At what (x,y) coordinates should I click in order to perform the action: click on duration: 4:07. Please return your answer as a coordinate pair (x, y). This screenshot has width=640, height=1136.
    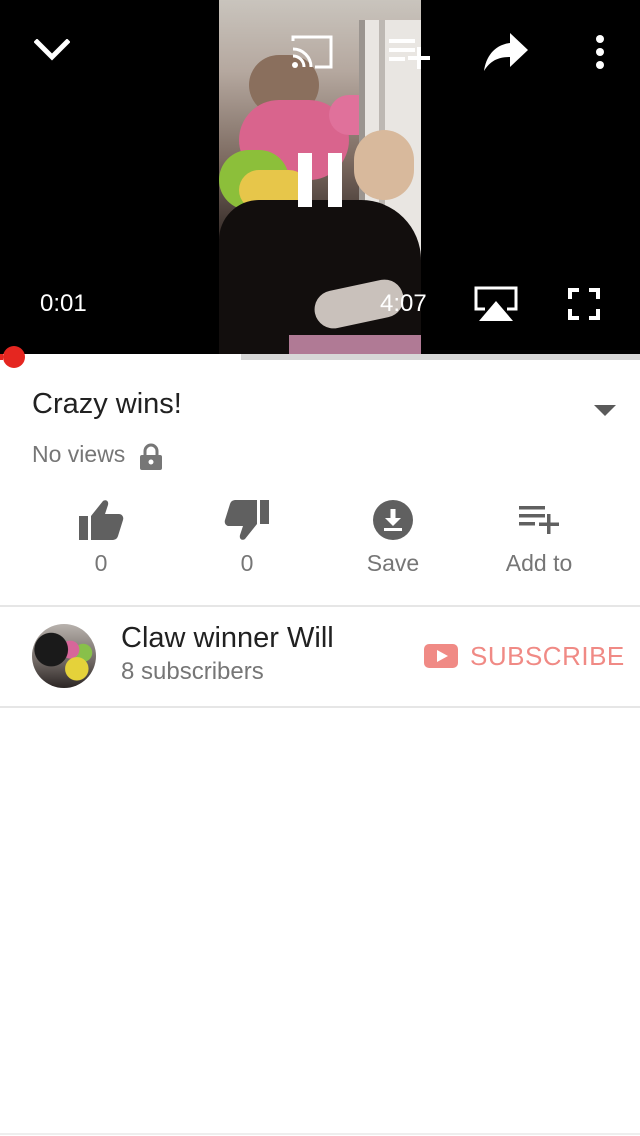
    Looking at the image, I should click on (403, 303).